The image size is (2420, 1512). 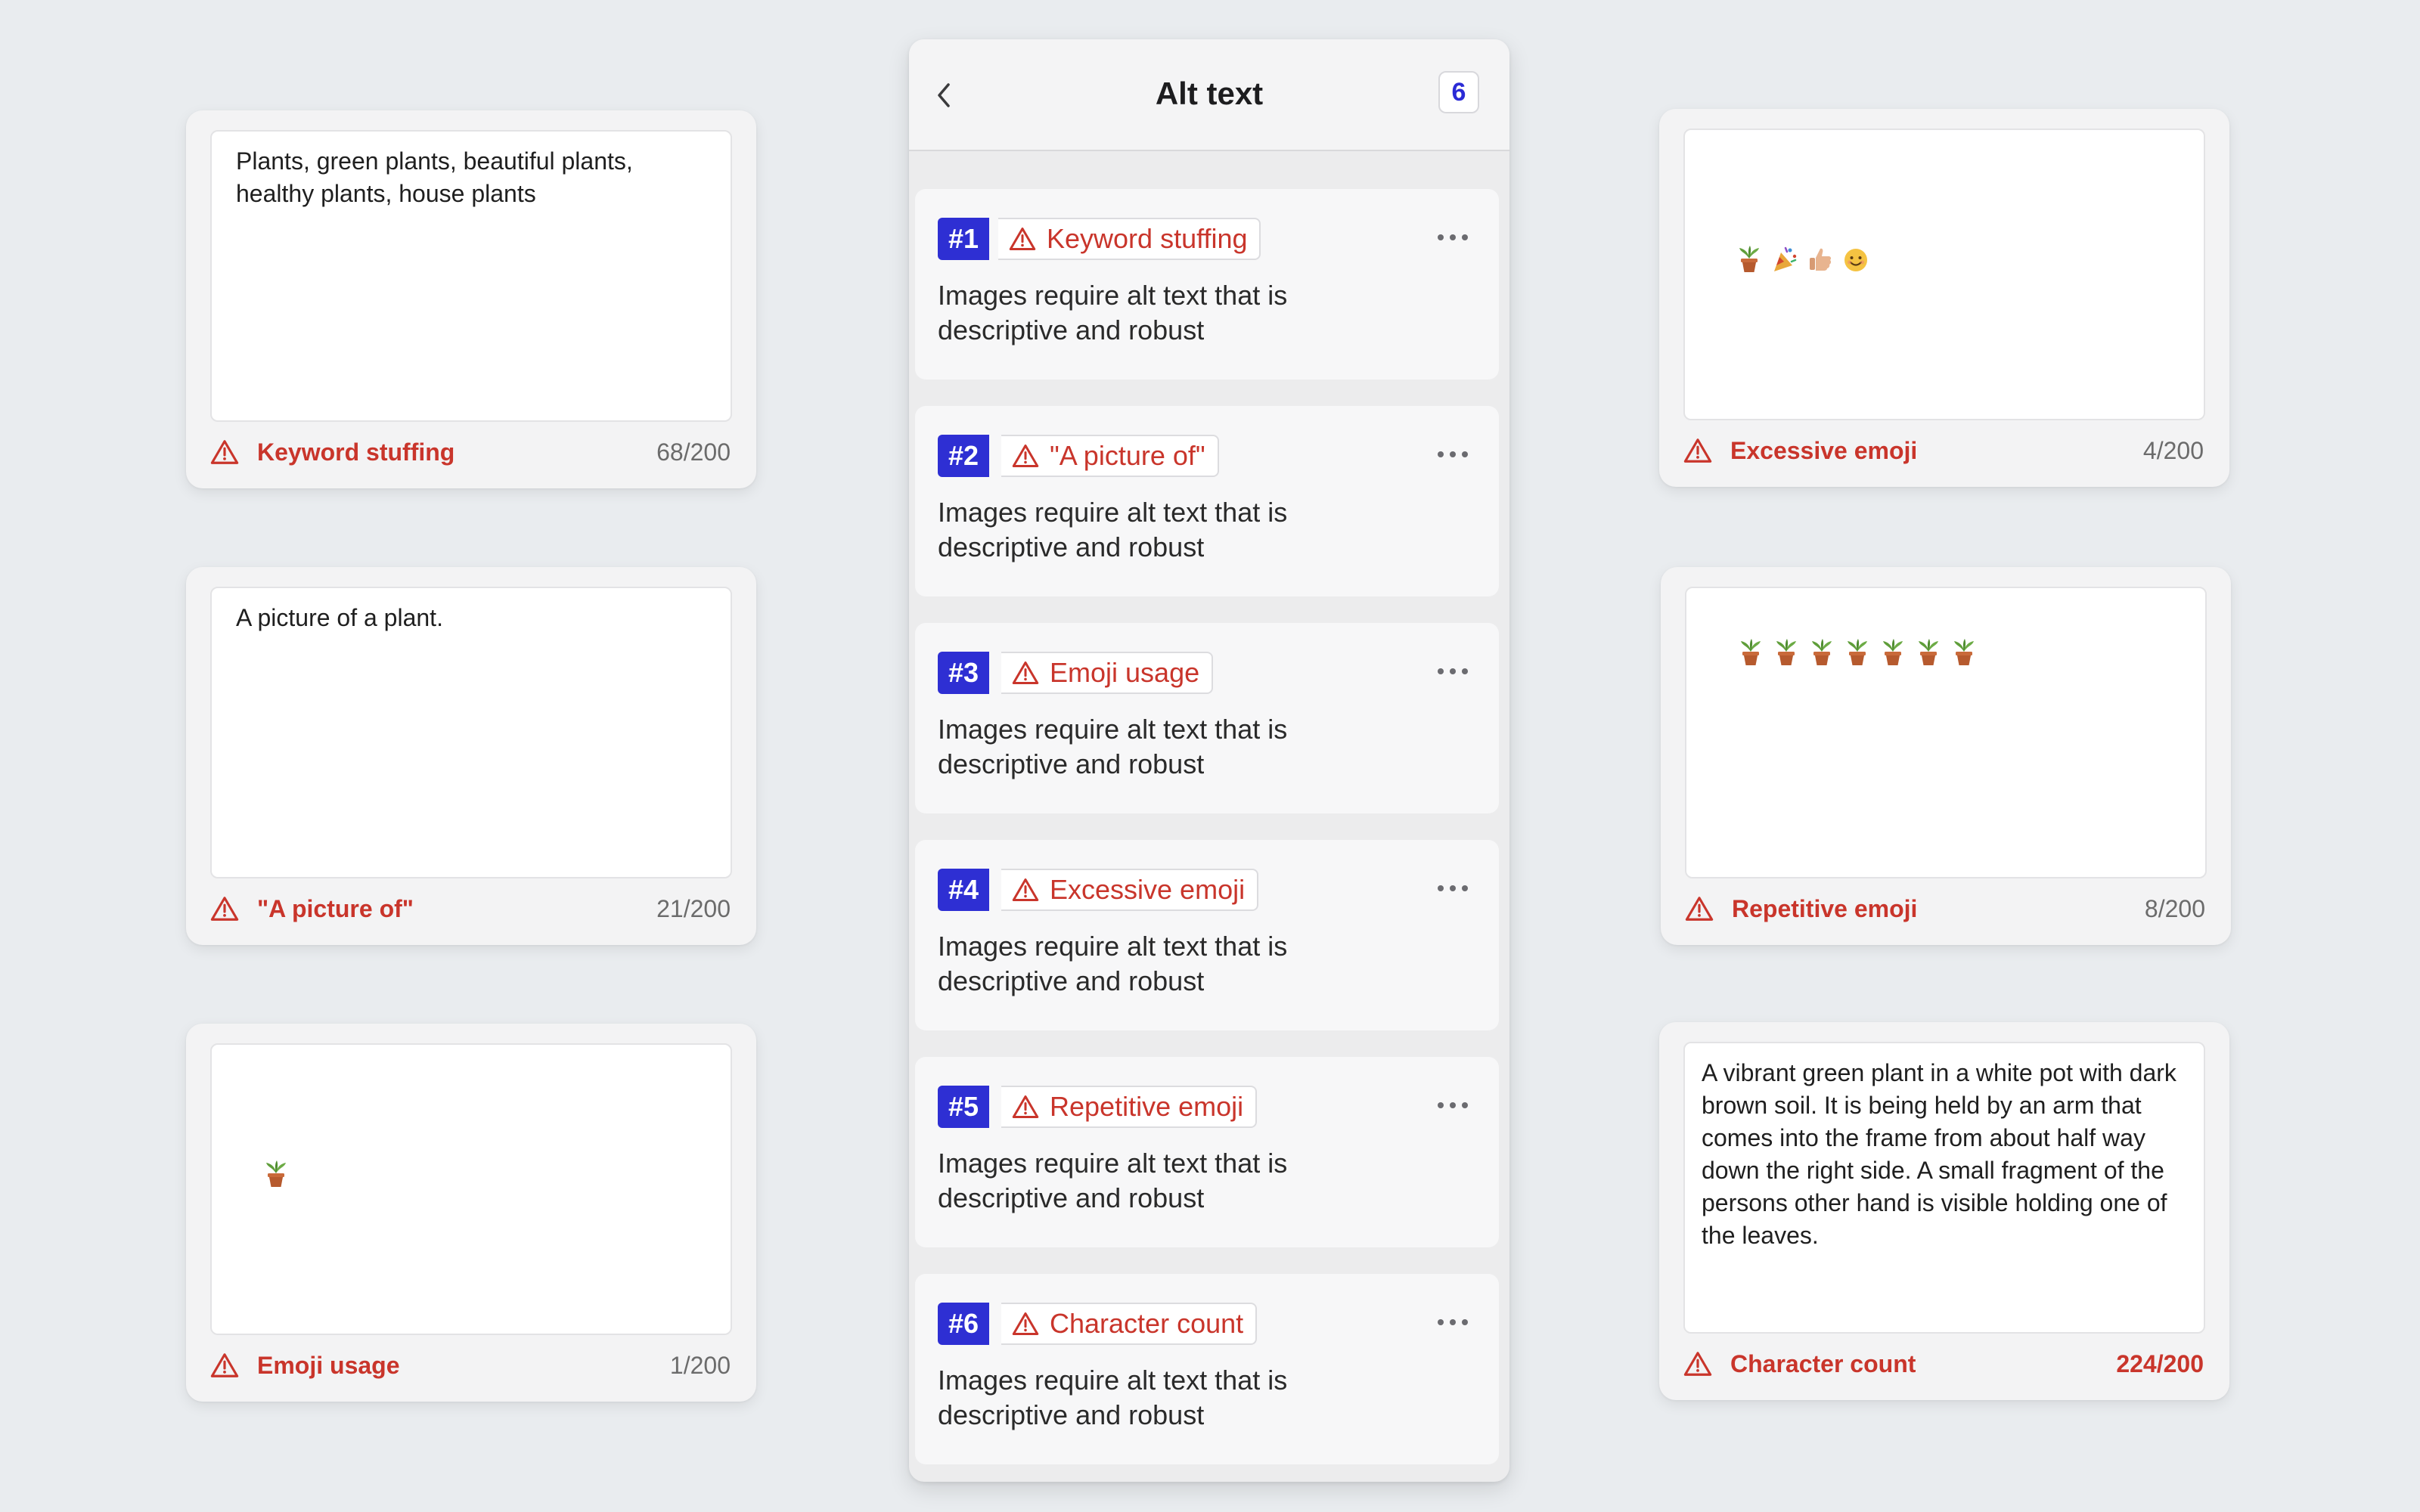 What do you see at coordinates (1148, 890) in the screenshot?
I see `issue-label: Excessive emoji` at bounding box center [1148, 890].